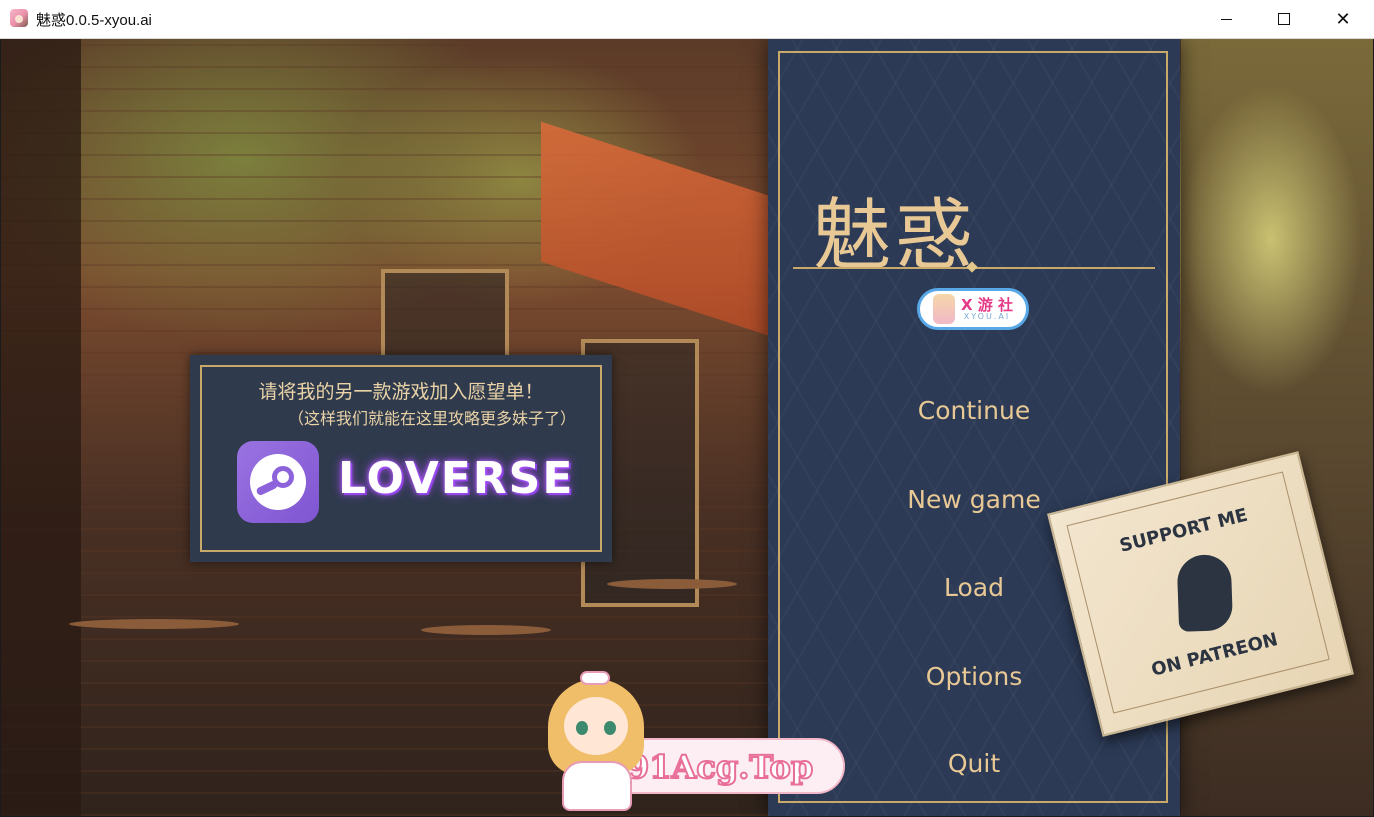 This screenshot has height=817, width=1374. I want to click on minimize-icon, so click(1226, 19).